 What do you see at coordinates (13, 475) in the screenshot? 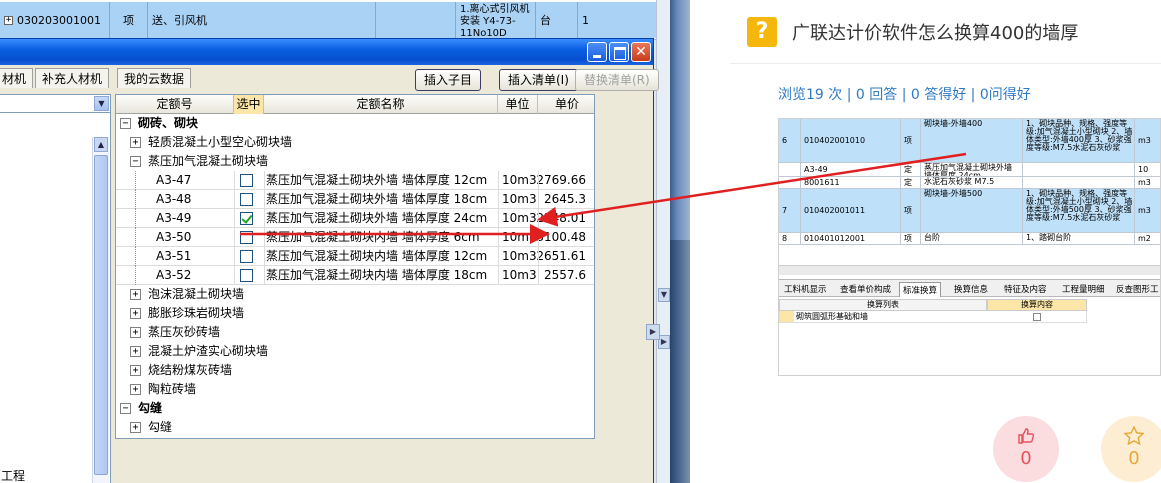
I see `category-item: 工程` at bounding box center [13, 475].